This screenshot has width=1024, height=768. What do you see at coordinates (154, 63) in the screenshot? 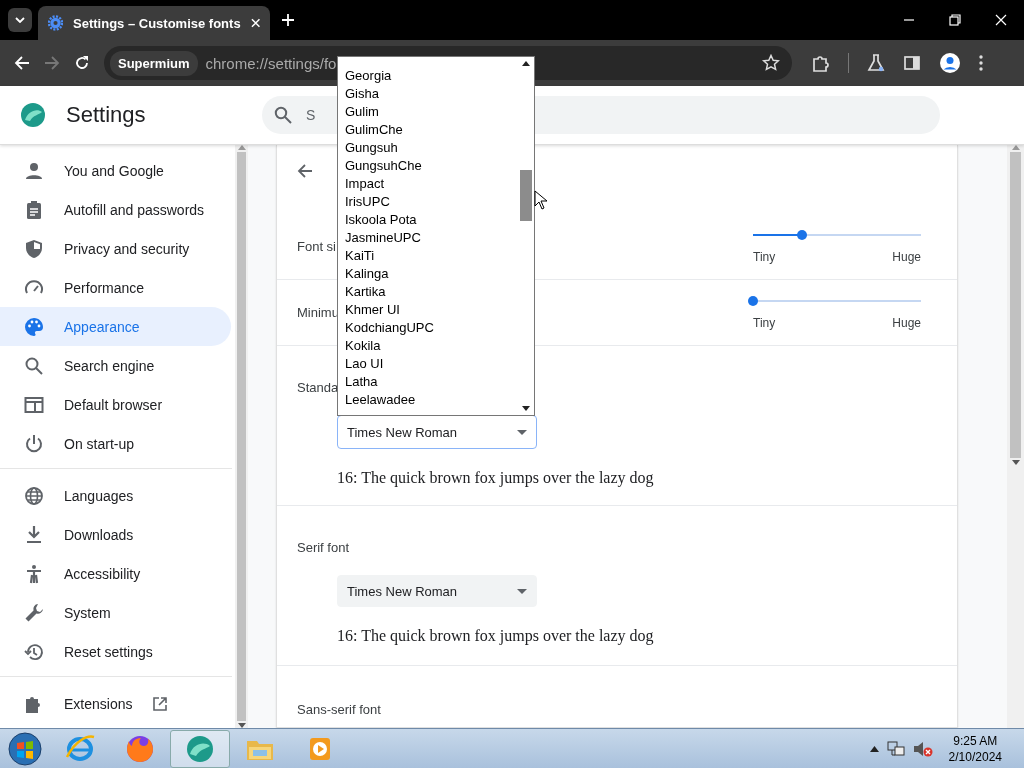
I see `site-chip: Supermium` at bounding box center [154, 63].